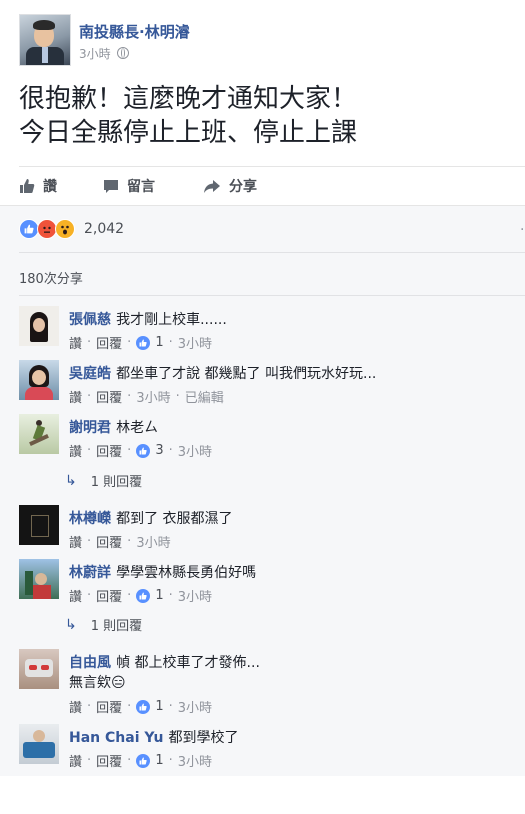 The image size is (525, 814). What do you see at coordinates (188, 116) in the screenshot?
I see `post-text: 很抱歉！這麼晚才通知大家！ 今日全縣停止上班、停止上課` at bounding box center [188, 116].